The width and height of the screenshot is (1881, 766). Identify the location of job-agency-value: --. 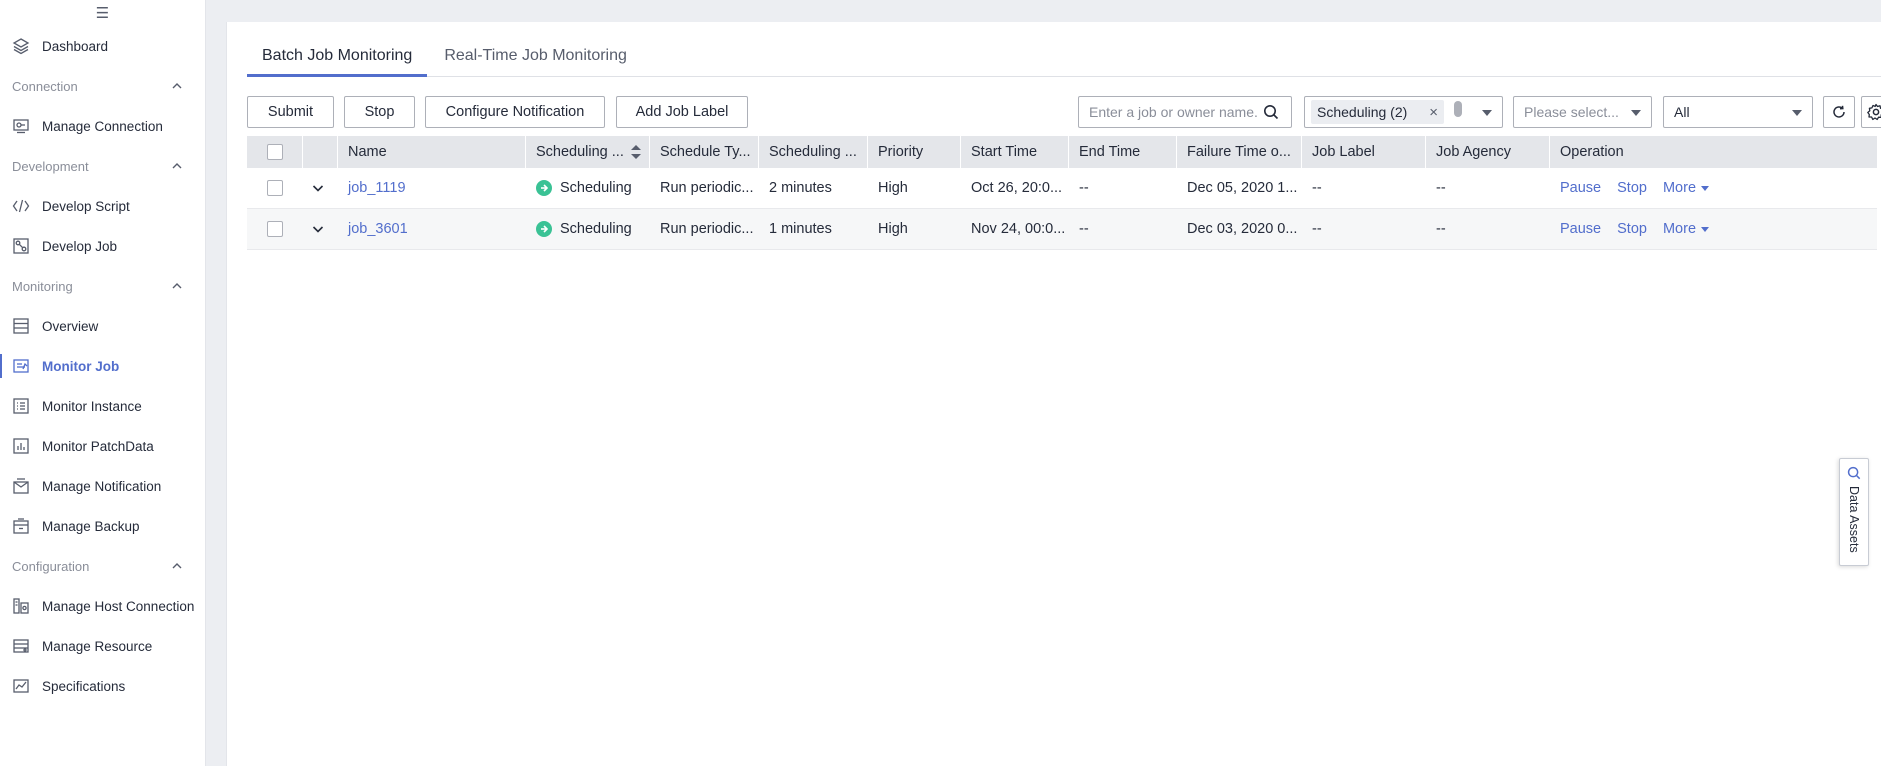
(1441, 188).